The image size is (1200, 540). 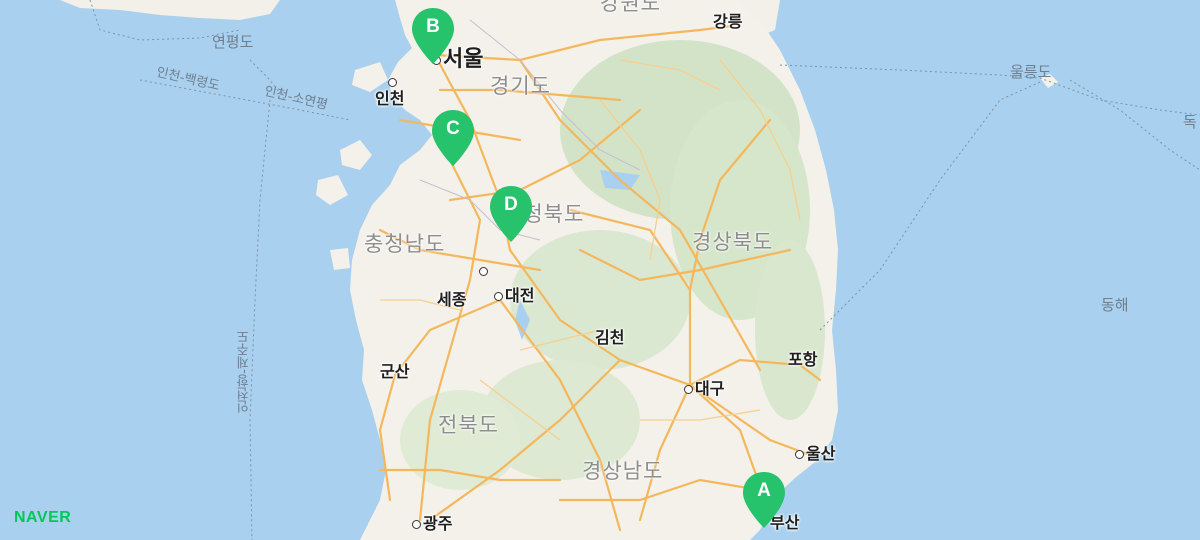 I want to click on city-name: 울산, so click(x=821, y=453).